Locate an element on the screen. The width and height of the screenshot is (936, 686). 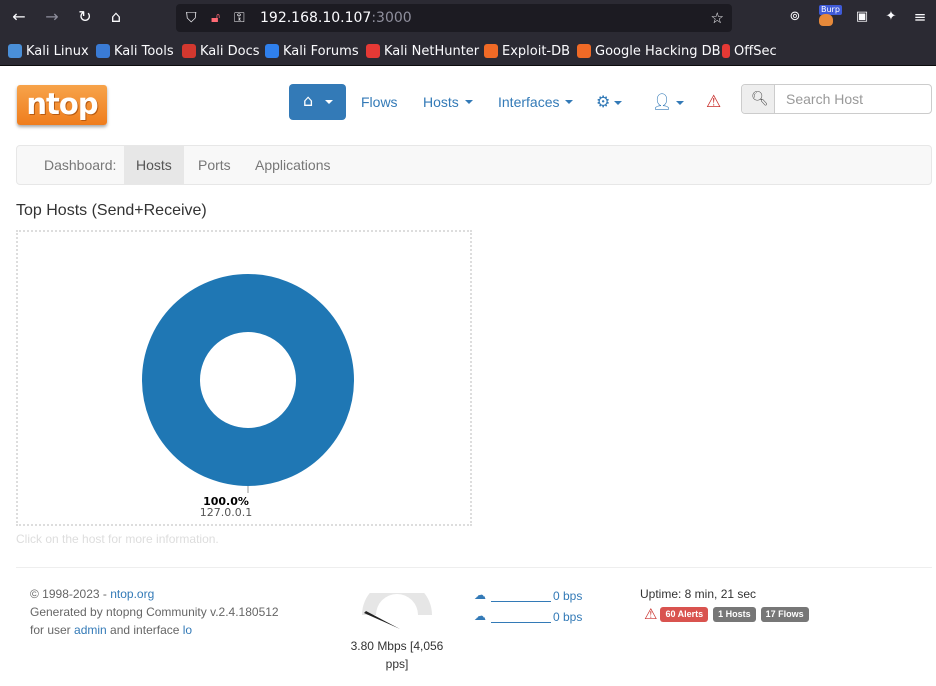
home-dropdown-button: ⌂ is located at coordinates (317, 102).